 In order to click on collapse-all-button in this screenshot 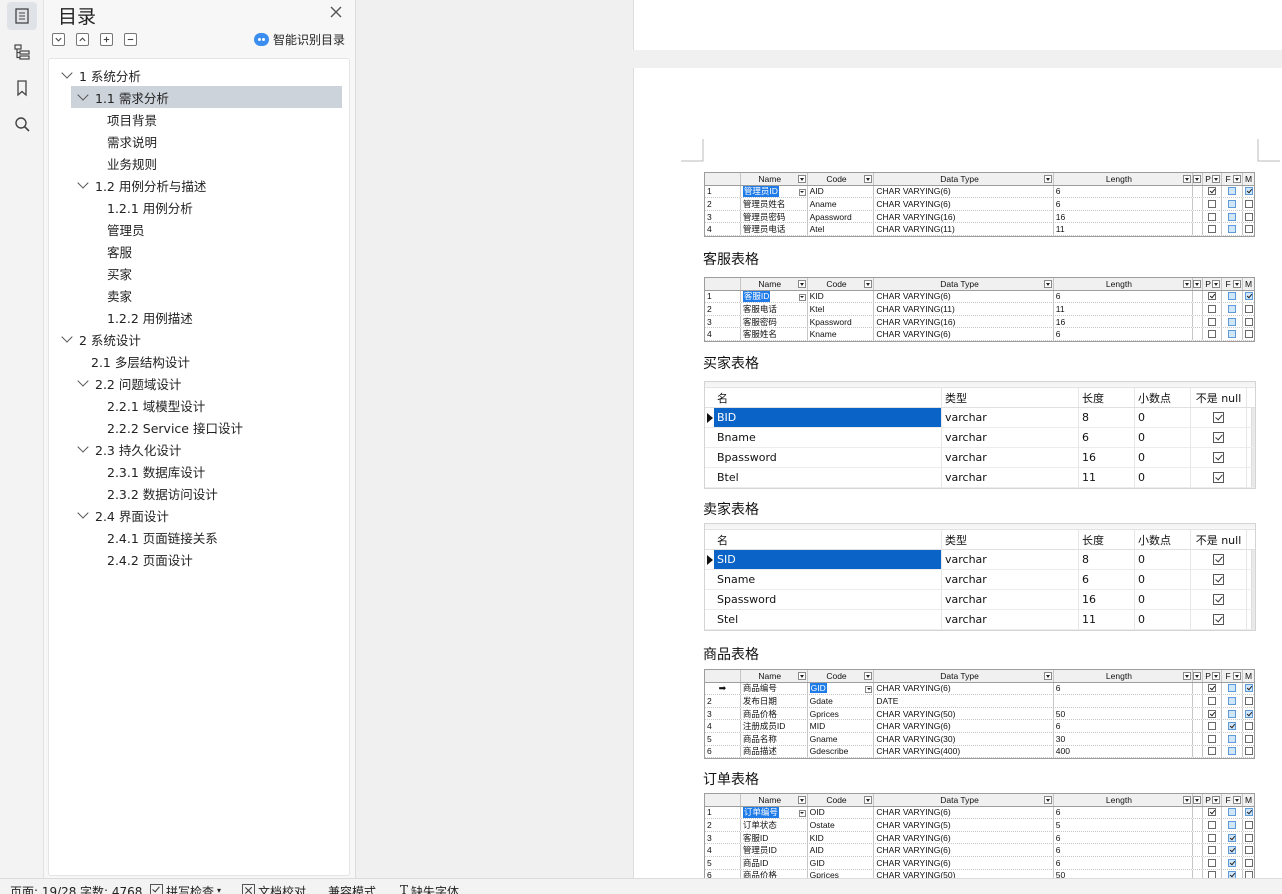, I will do `click(58, 39)`.